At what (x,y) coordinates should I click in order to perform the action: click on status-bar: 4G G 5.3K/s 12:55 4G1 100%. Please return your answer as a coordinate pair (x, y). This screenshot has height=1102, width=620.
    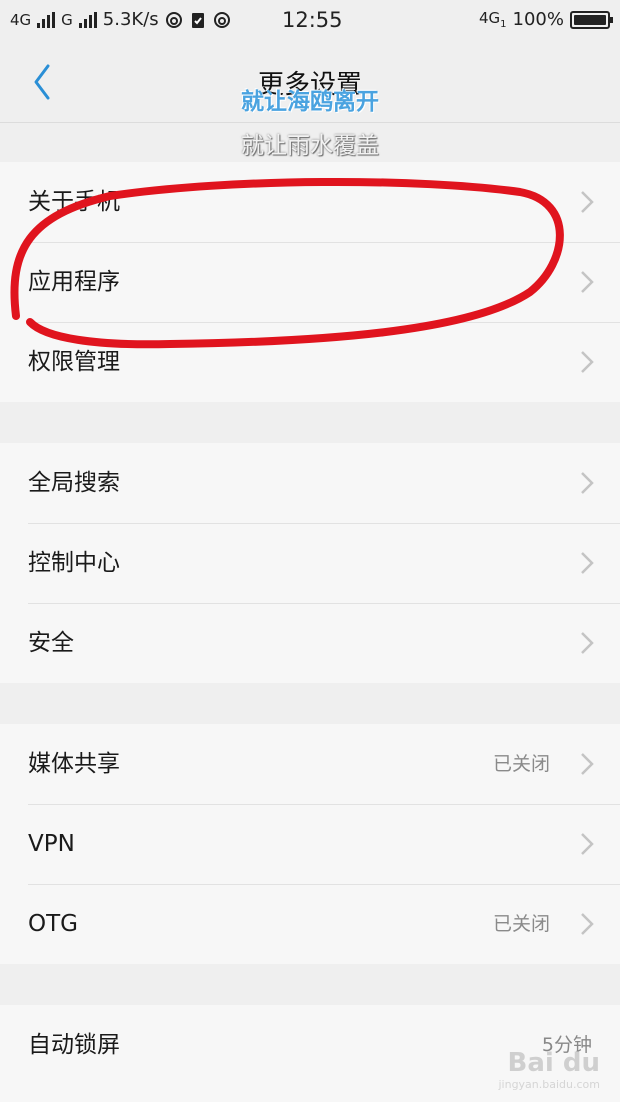
    Looking at the image, I should click on (310, 21).